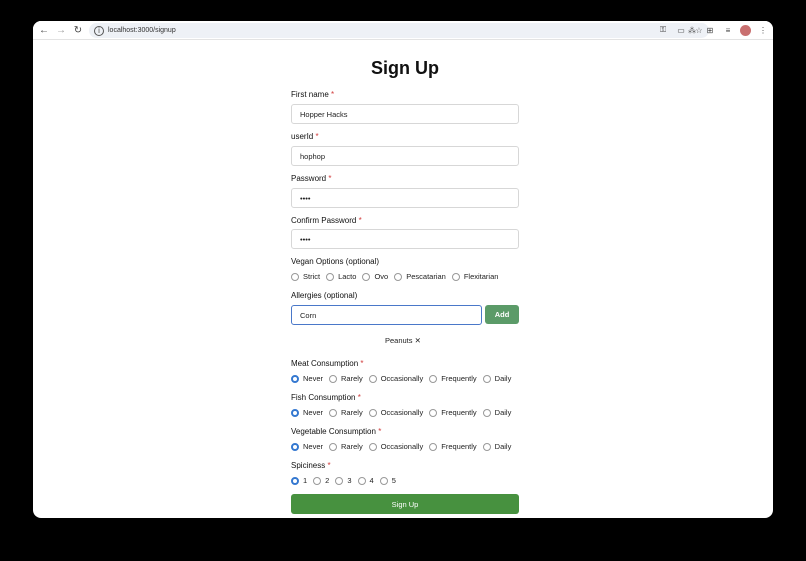 This screenshot has width=806, height=561. Describe the element at coordinates (420, 276) in the screenshot. I see `vegan-option: Pescatarian` at that location.